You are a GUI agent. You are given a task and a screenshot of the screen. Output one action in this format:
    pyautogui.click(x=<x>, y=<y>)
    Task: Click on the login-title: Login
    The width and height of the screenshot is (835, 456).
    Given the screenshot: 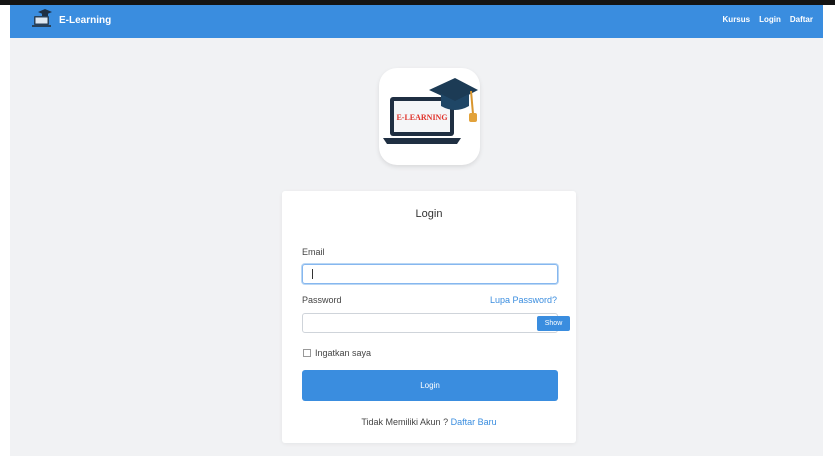 What is the action you would take?
    pyautogui.click(x=429, y=214)
    